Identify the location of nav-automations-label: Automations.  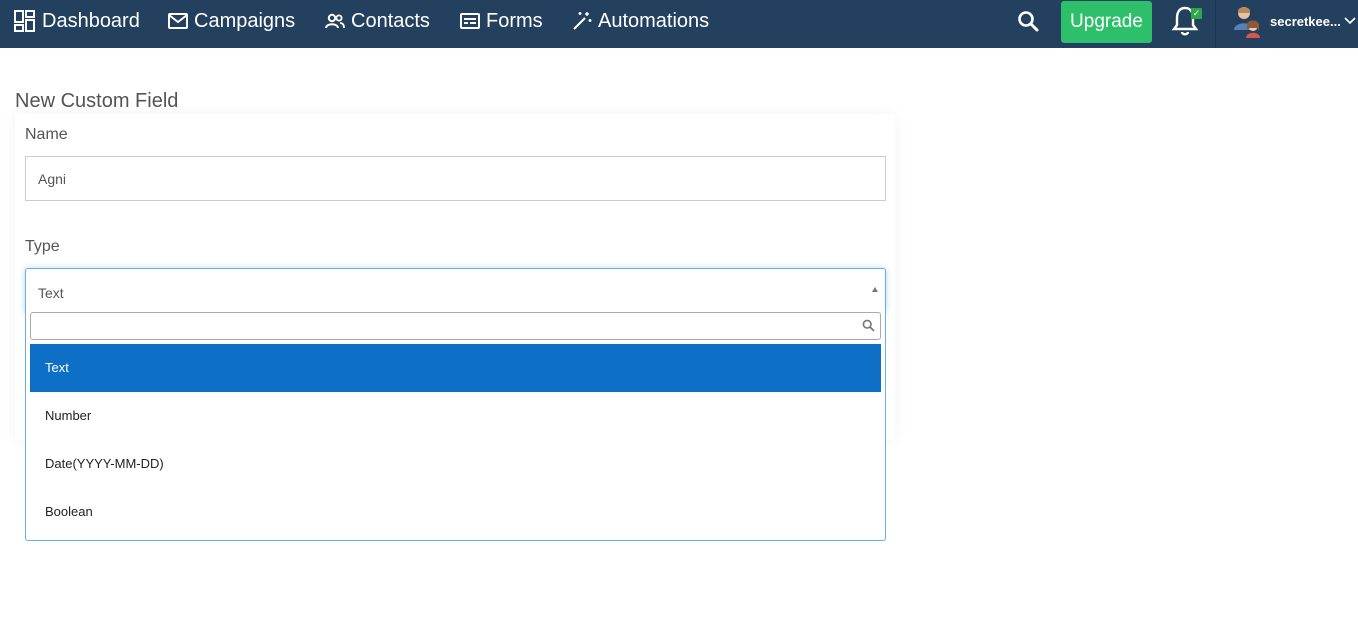
(654, 20).